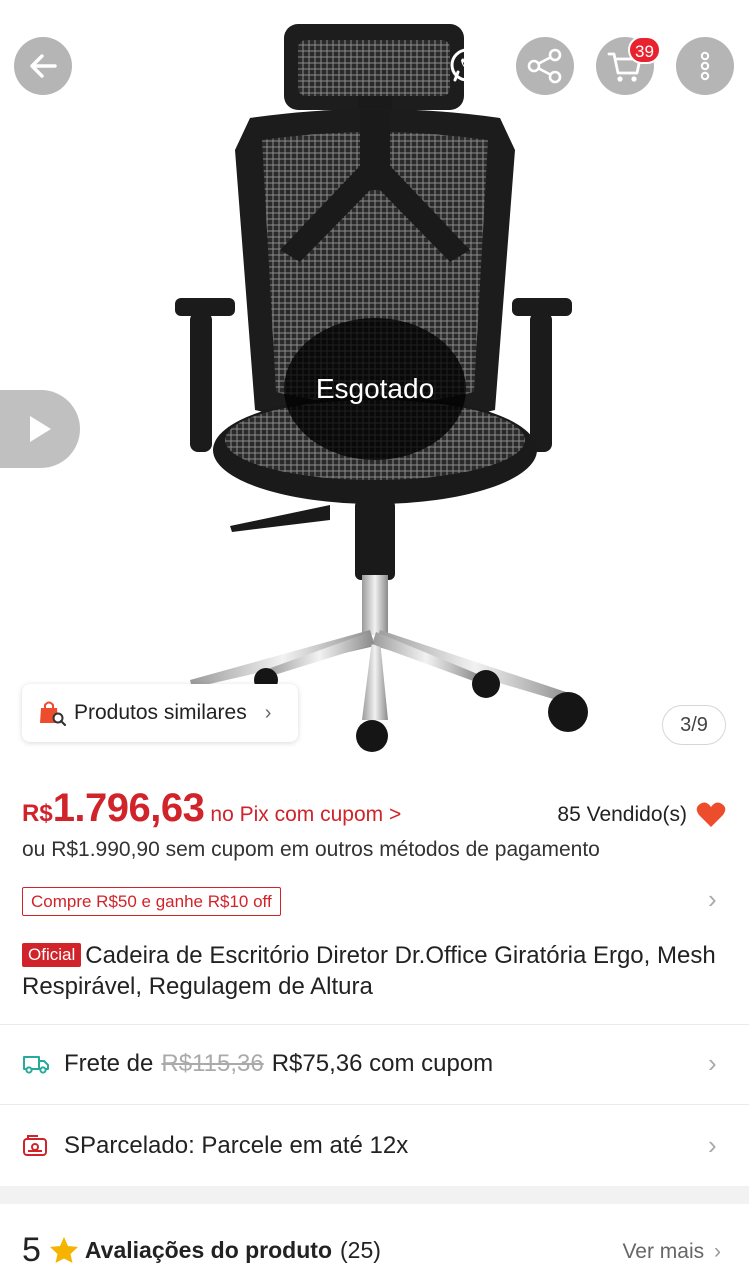 The image size is (749, 1280). I want to click on sold-out-overlay: Esgotado, so click(375, 389).